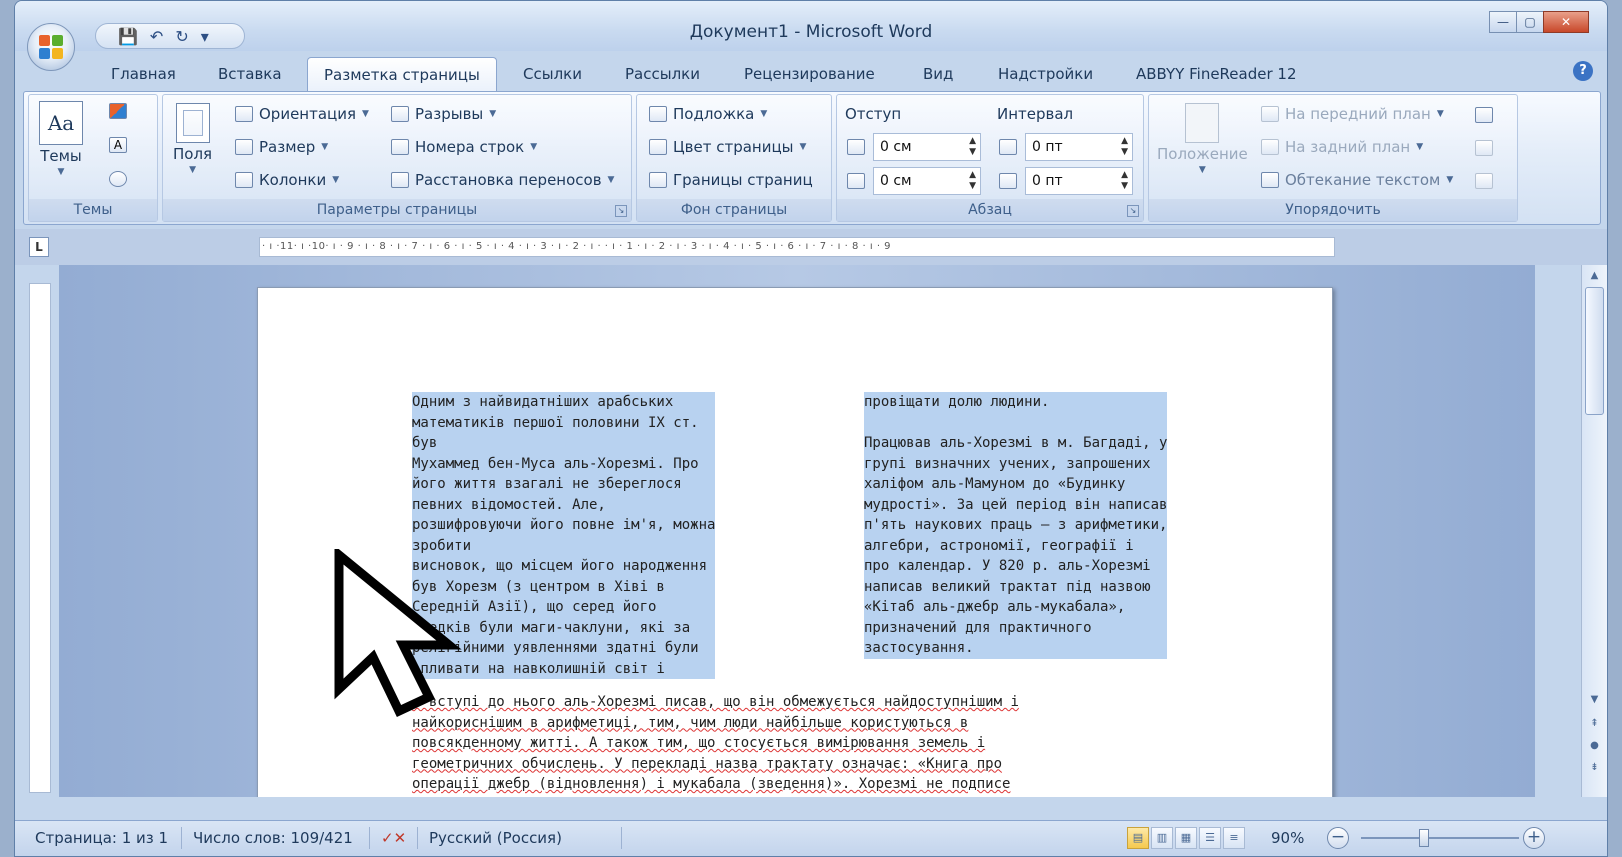 This screenshot has height=857, width=1622. What do you see at coordinates (658, 114) in the screenshot?
I see `watermark-icon` at bounding box center [658, 114].